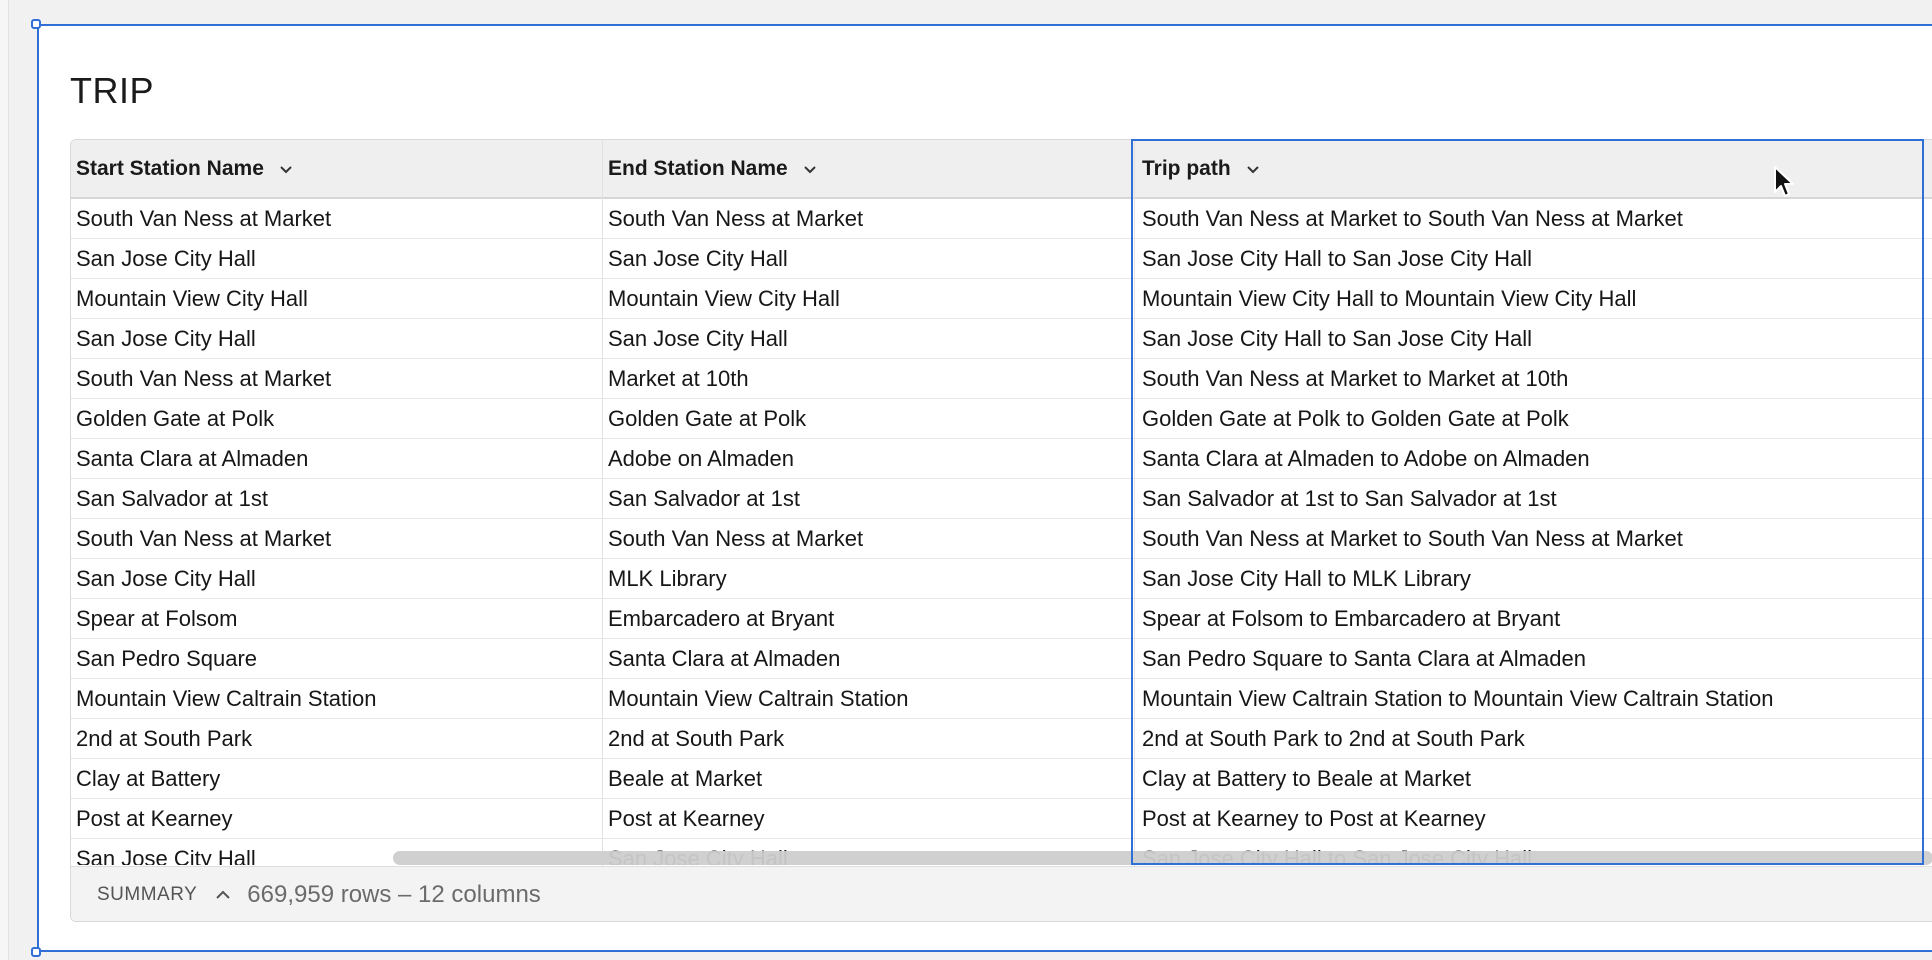  Describe the element at coordinates (1001, 893) in the screenshot. I see `summary-bar: SUMMARY 669,959 rows – 12 columns` at that location.